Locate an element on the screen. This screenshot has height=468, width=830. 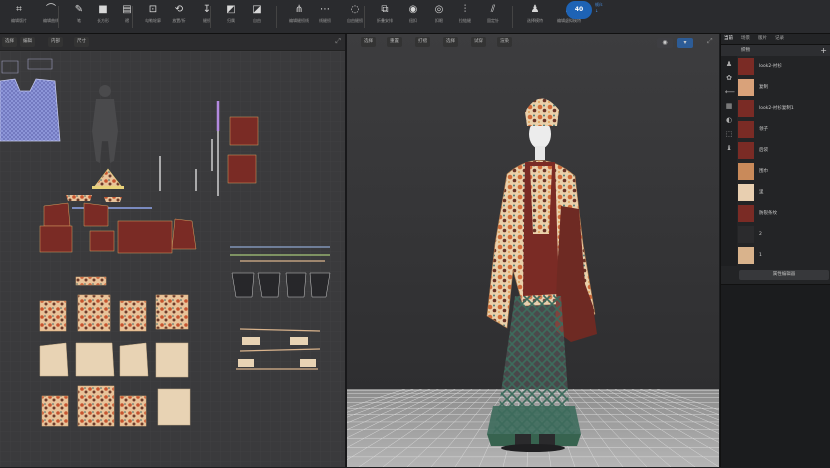
property-editor-area is located at coordinates (775, 376).